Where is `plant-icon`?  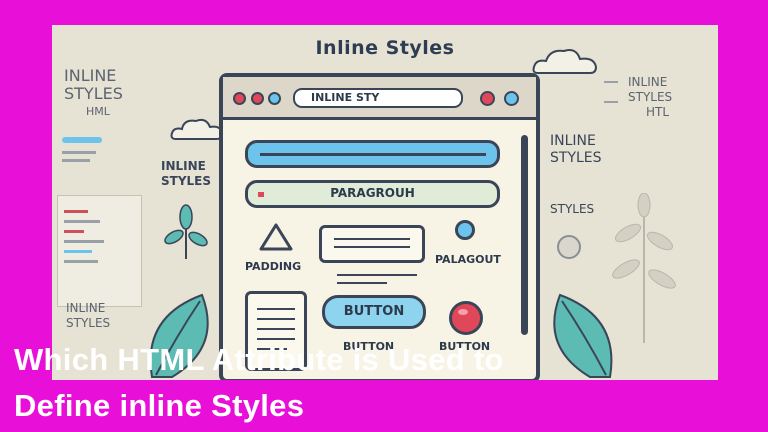
plant-icon is located at coordinates (186, 231).